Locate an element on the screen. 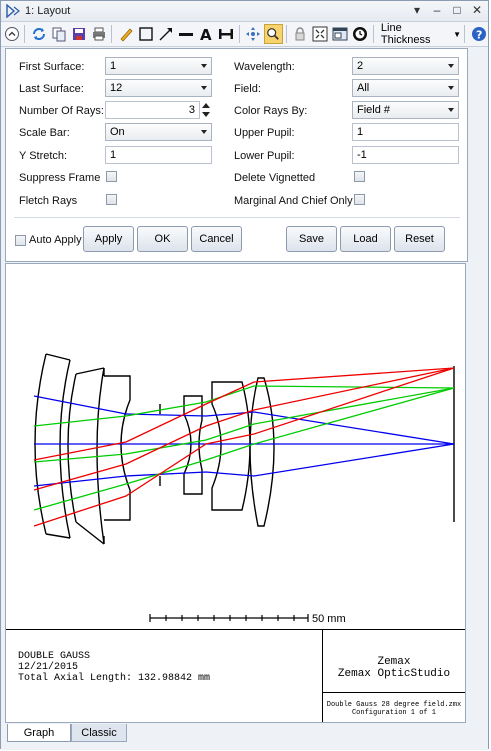  stepper-arrows-icon is located at coordinates (206, 110).